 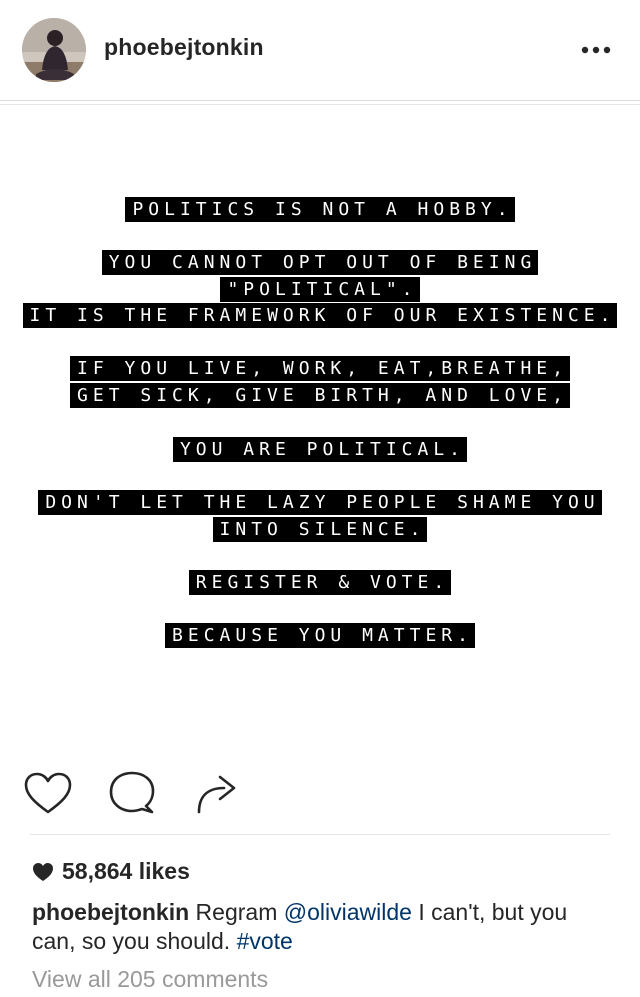 I want to click on post-text-line: DON'T LET THE LAZY PEOPLE SHAME YOU, so click(x=320, y=502).